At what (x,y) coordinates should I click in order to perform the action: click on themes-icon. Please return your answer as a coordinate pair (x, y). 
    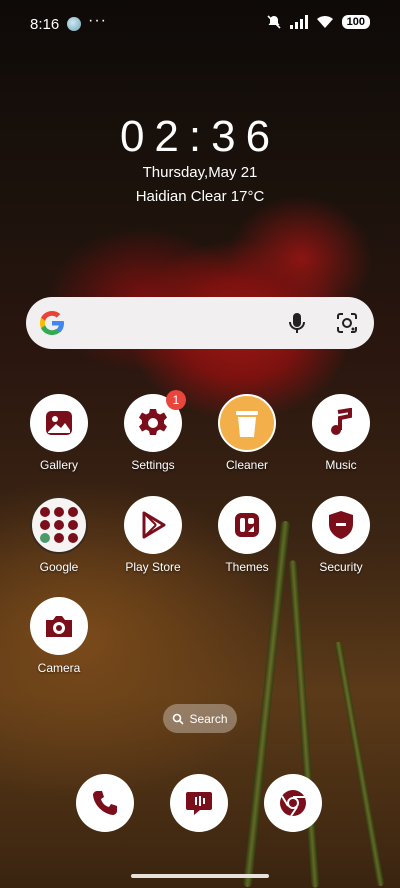
    Looking at the image, I should click on (247, 525).